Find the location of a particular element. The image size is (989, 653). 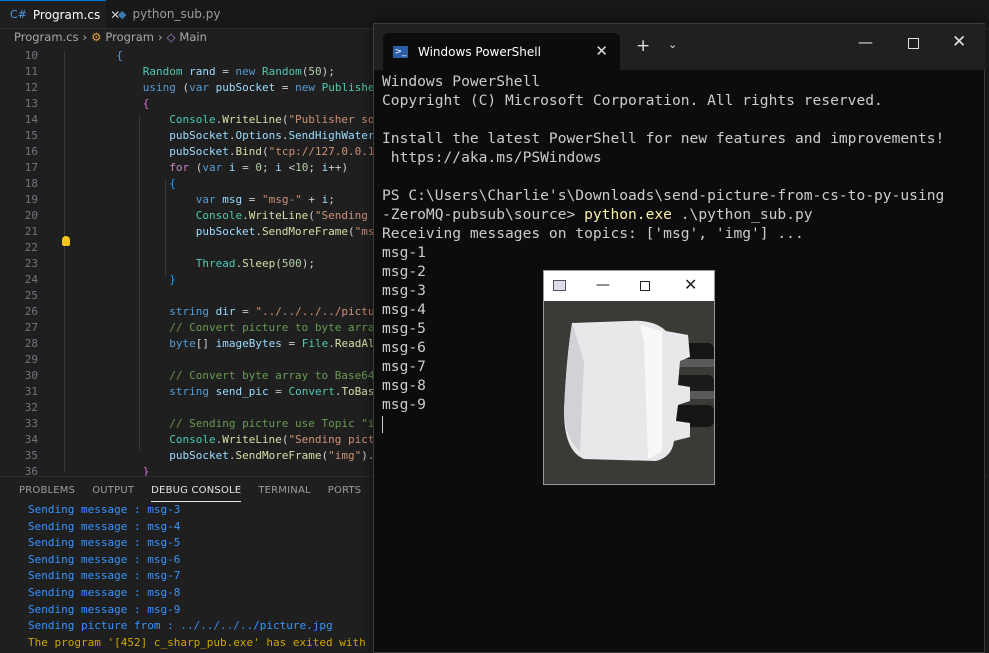

code-line: using (var pubSocket = new PublisherSo is located at coordinates (268, 87).